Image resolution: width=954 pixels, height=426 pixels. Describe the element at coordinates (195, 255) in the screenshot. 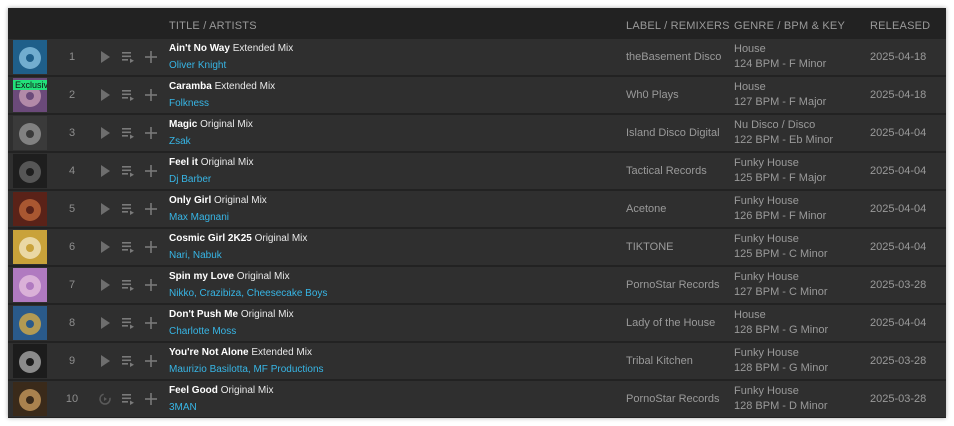

I see `track-artists: Nari, Nabuk` at that location.